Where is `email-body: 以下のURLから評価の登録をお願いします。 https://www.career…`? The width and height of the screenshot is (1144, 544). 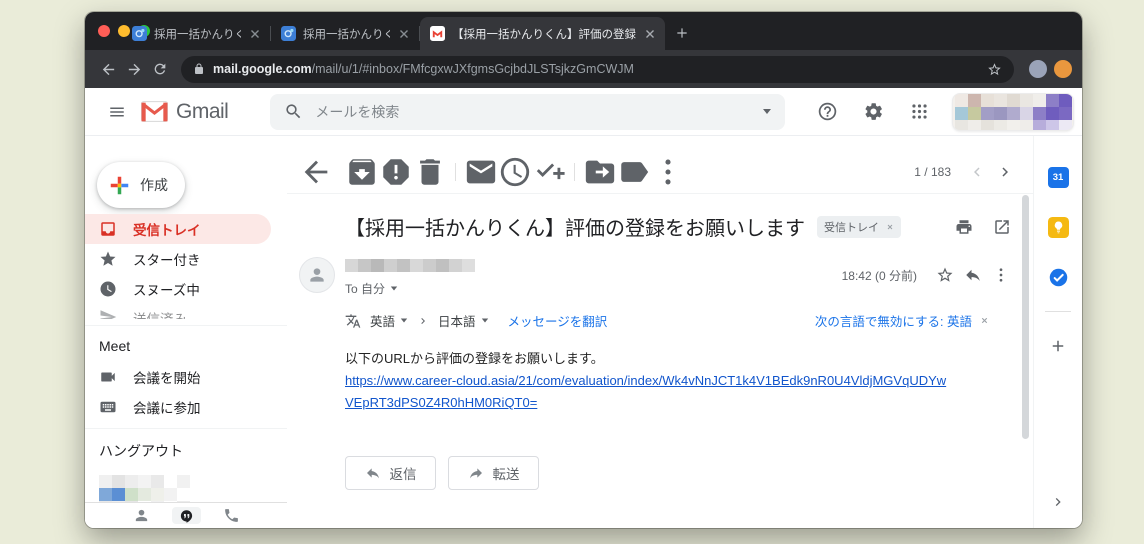 email-body: 以下のURLから評価の登録をお願いします。 https://www.career… is located at coordinates (660, 375).